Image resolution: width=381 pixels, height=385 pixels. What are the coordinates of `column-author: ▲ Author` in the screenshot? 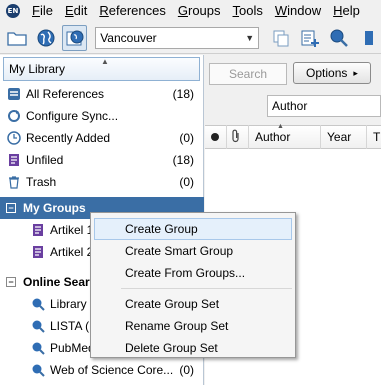 It's located at (285, 136).